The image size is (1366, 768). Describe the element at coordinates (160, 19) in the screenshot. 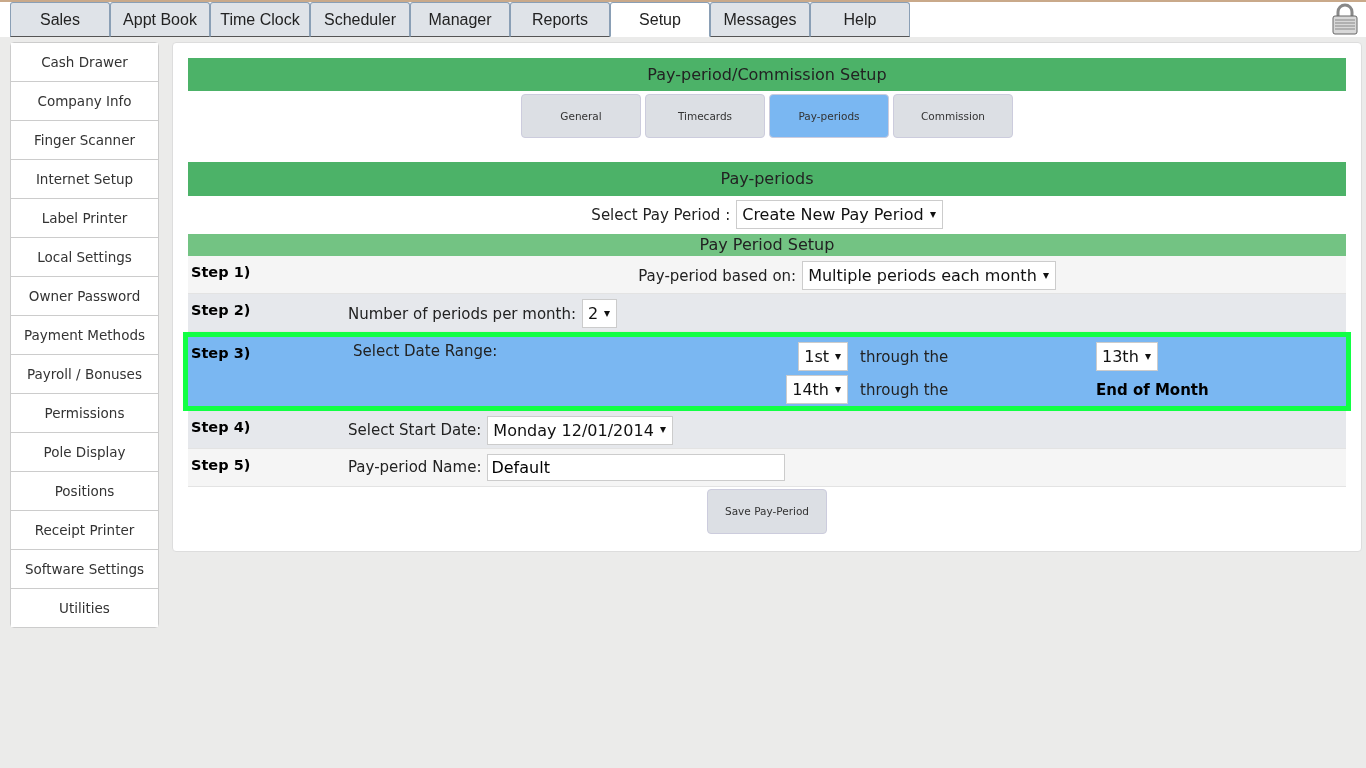

I see `nav-tab: Appt Book` at that location.